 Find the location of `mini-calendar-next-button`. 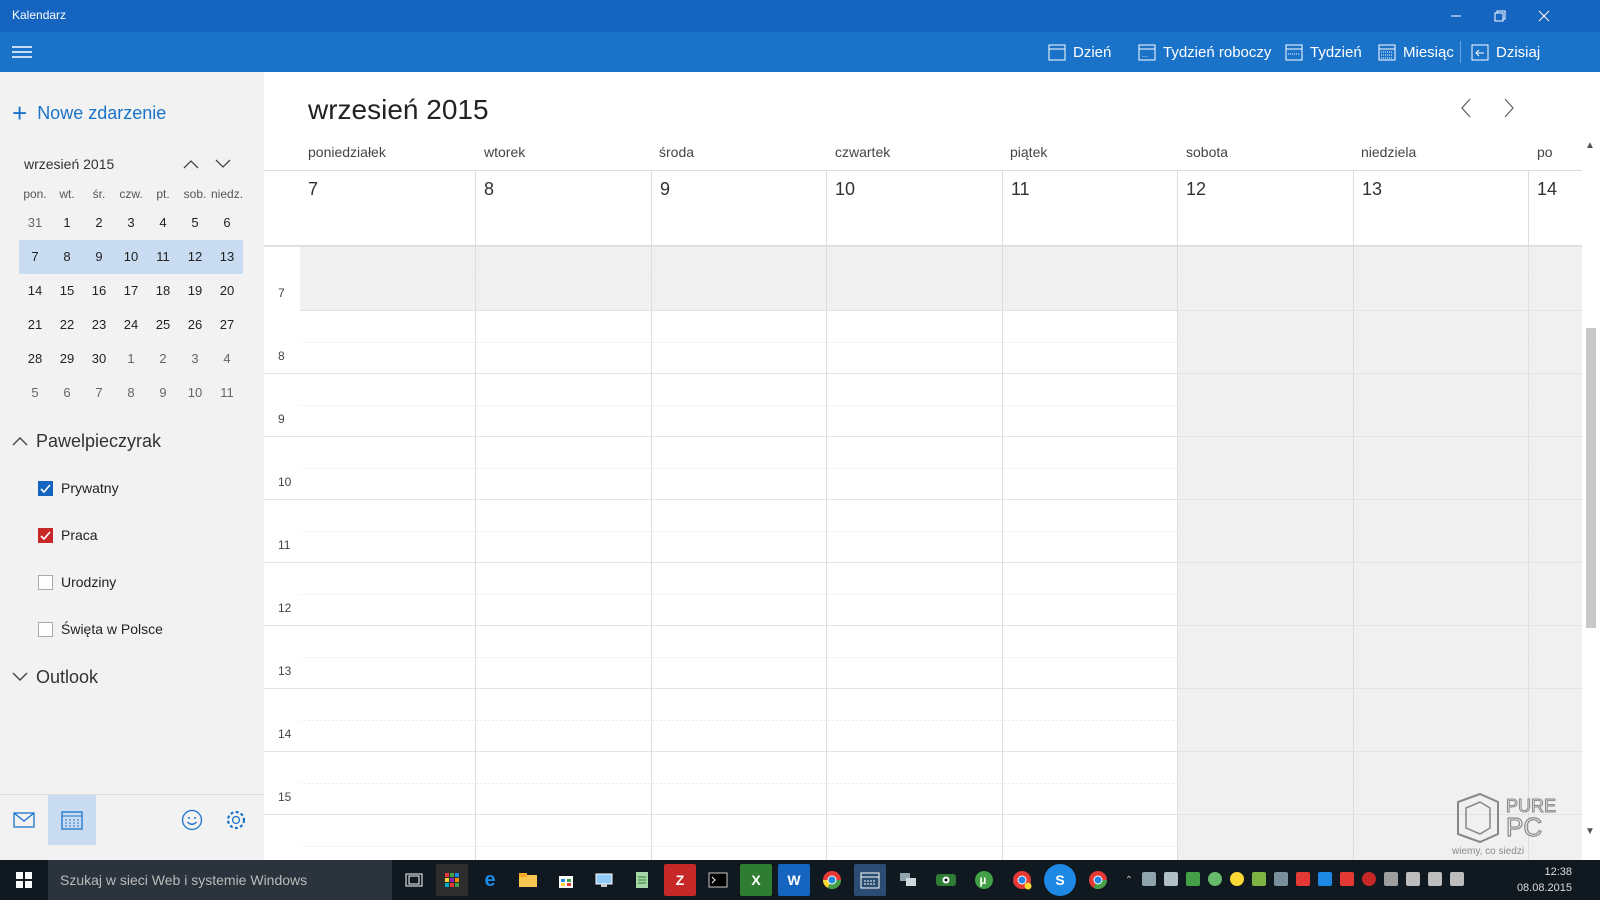

mini-calendar-next-button is located at coordinates (223, 164).